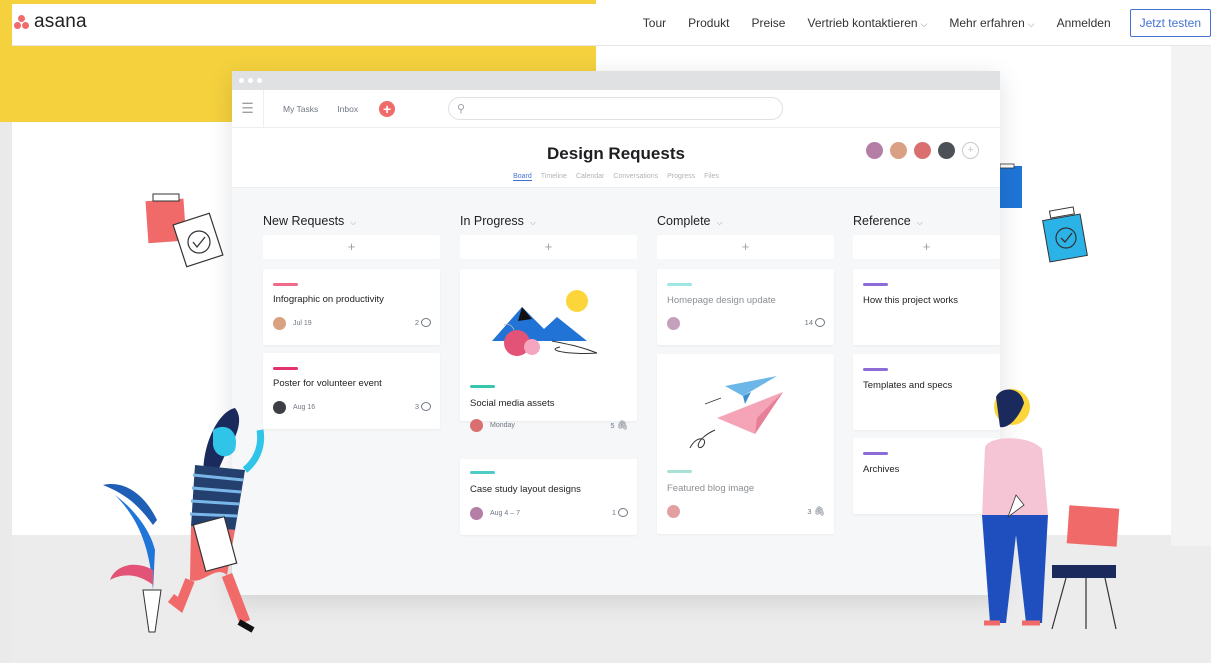 This screenshot has height=663, width=1211. Describe the element at coordinates (327, 383) in the screenshot. I see `task-title: Poster for volunteer event` at that location.